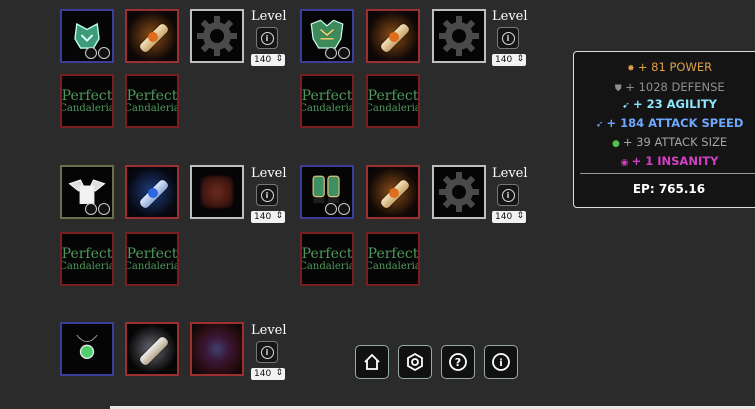 Image resolution: width=755 pixels, height=409 pixels. I want to click on stat-attack-speed: ➶ + 184 ATTACK SPEED, so click(669, 123).